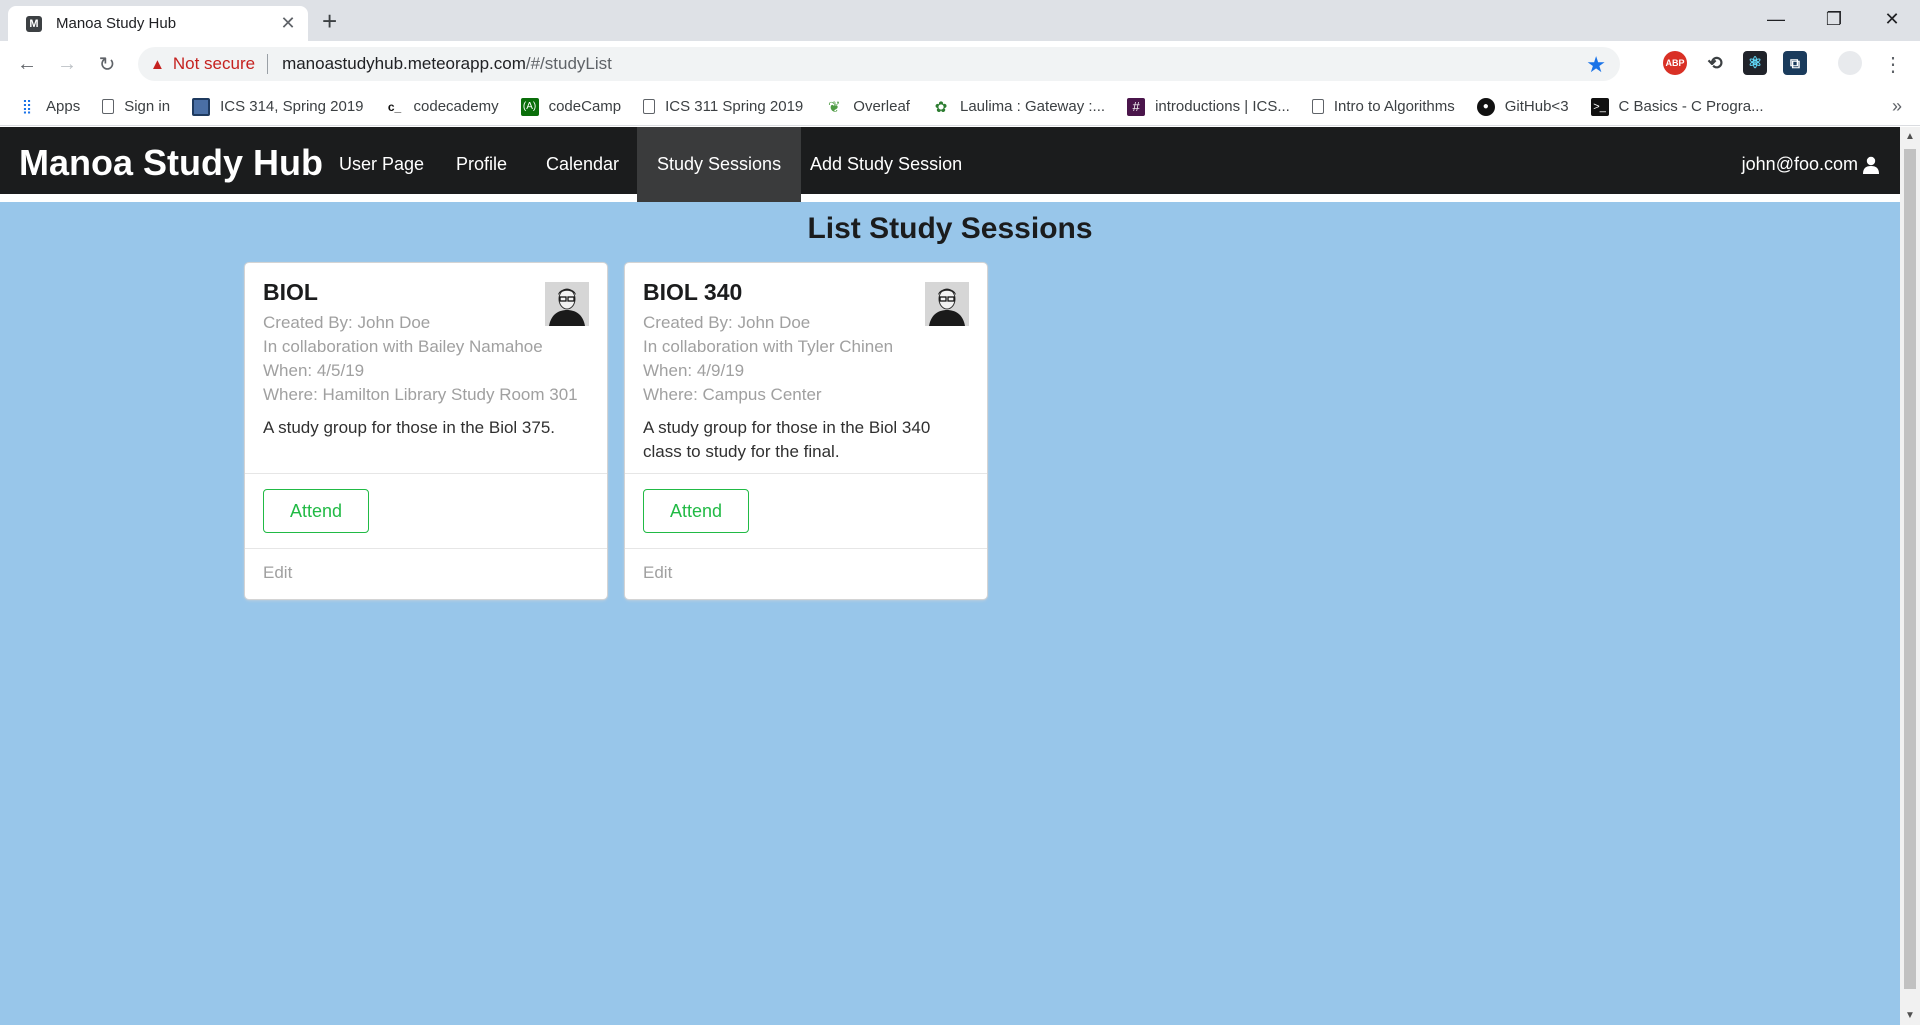  I want to click on nav-add-study-session: Add Study Session, so click(886, 164).